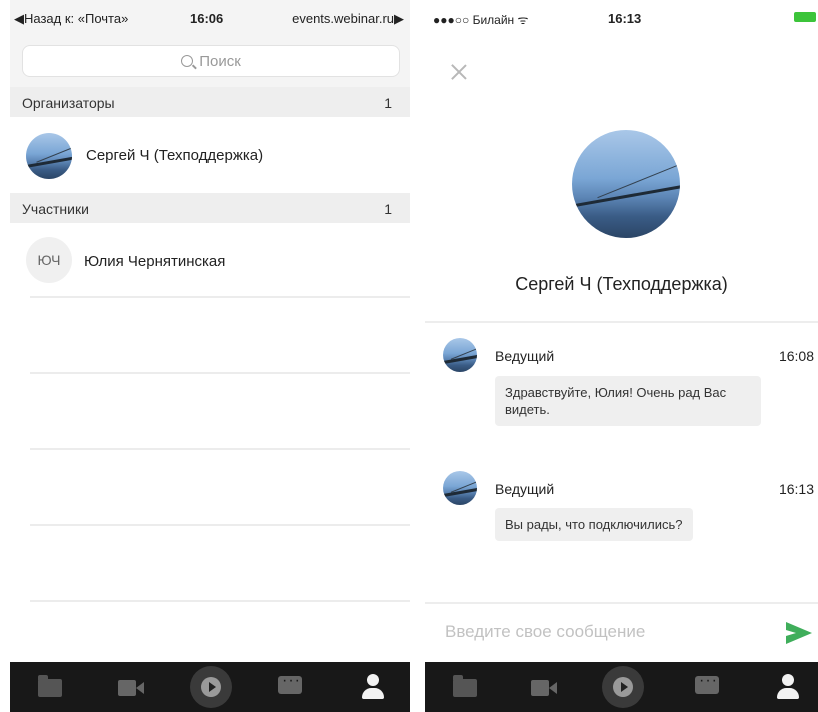  What do you see at coordinates (210, 208) in the screenshot?
I see `section-participants: Участники 1` at bounding box center [210, 208].